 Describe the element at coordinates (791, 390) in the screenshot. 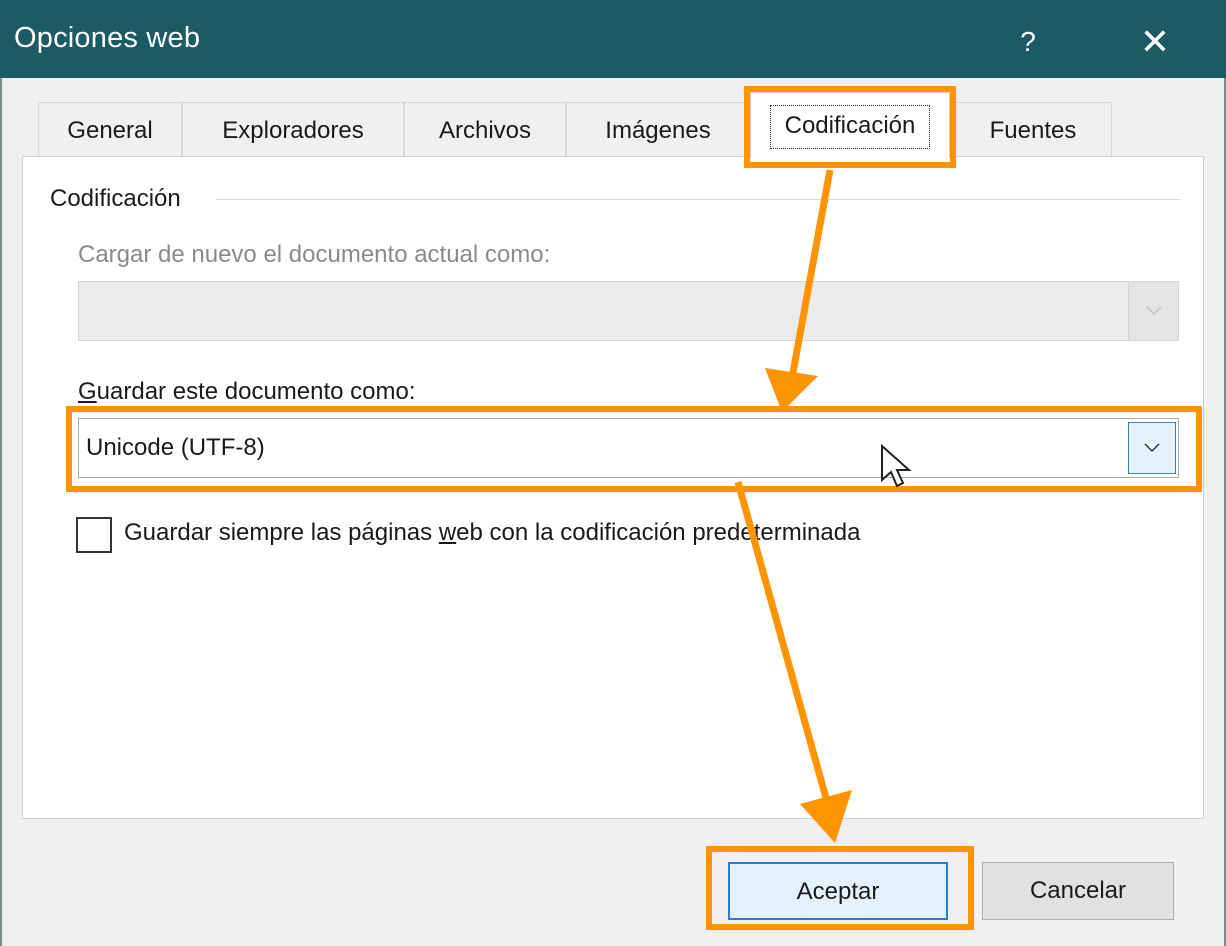

I see `arrow-head-to-select` at that location.